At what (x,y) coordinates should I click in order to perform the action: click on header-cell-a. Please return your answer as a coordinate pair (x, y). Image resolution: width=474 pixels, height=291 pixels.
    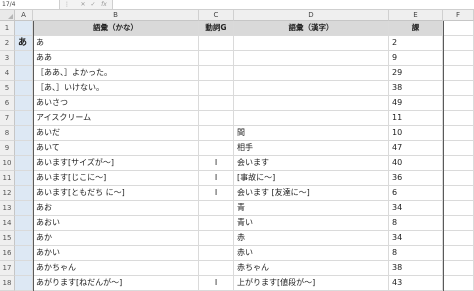
    Looking at the image, I should click on (24, 28).